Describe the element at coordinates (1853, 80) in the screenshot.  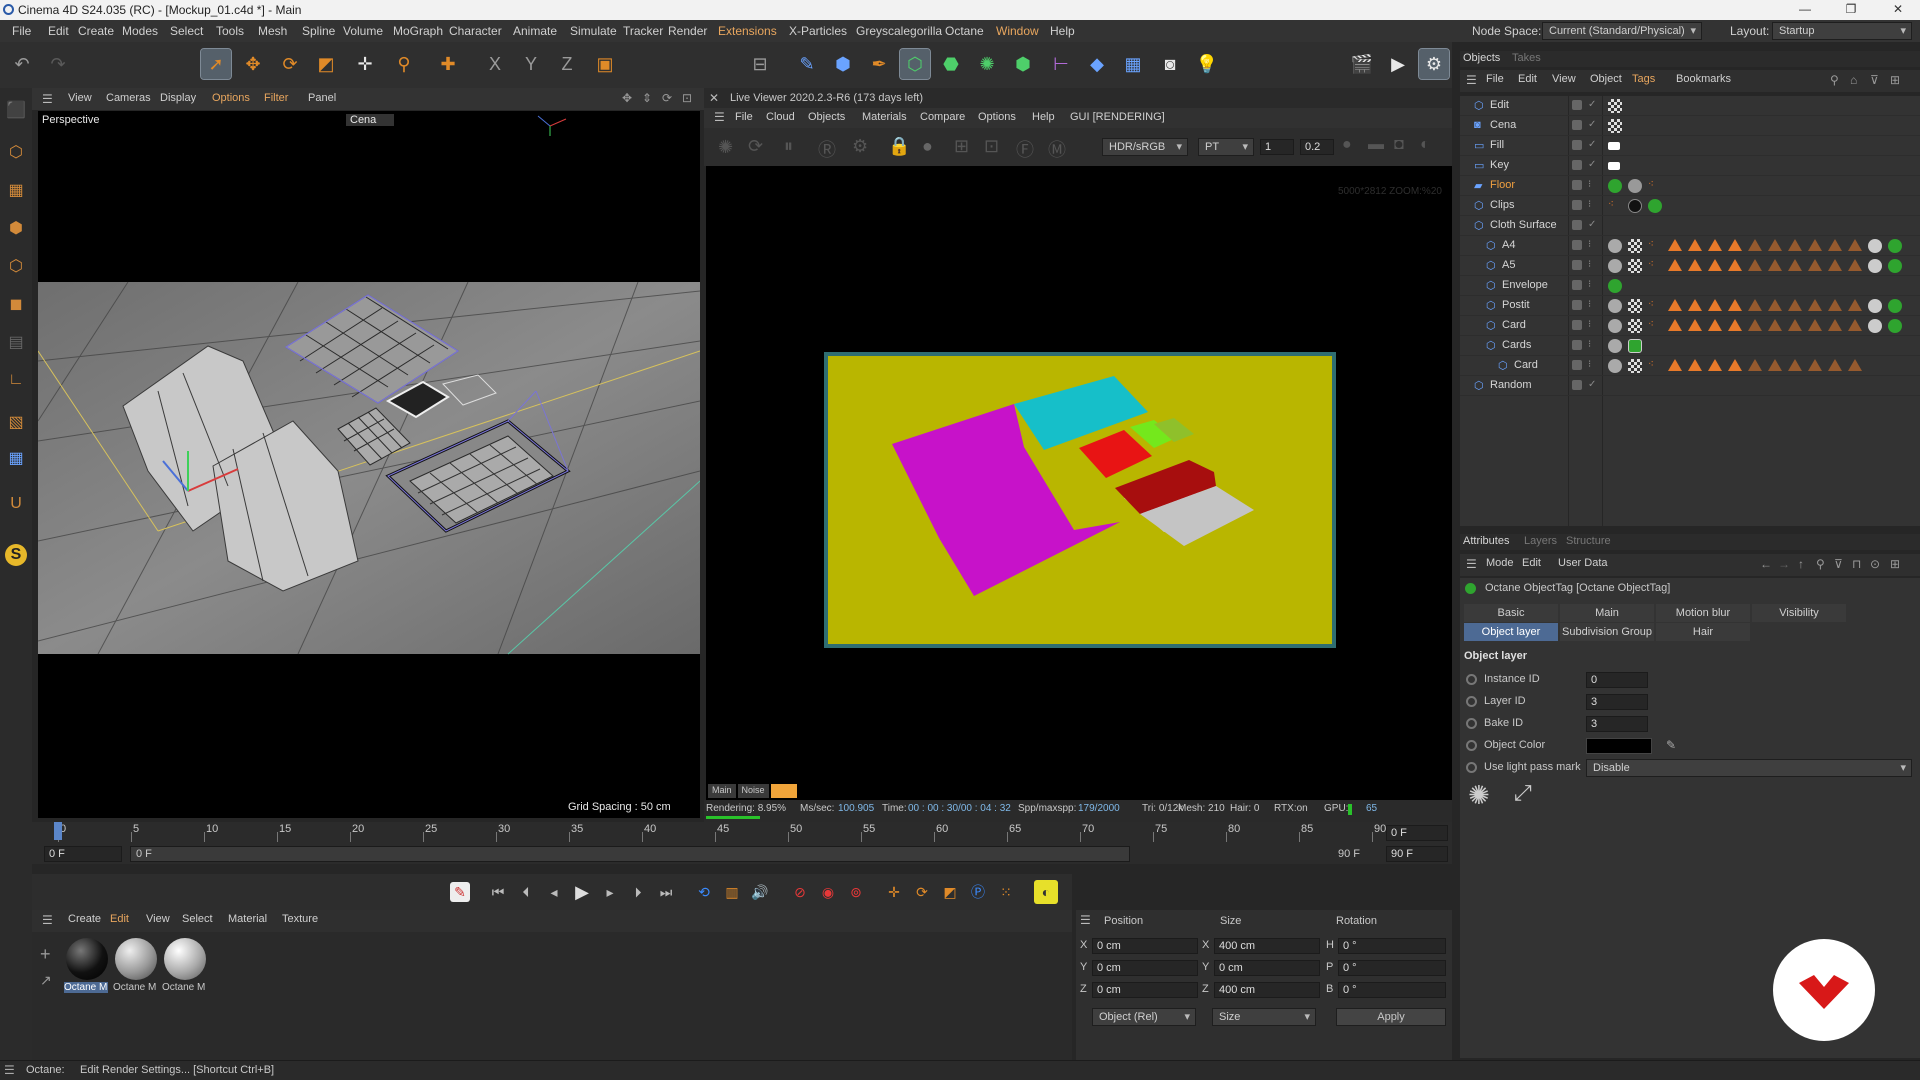
I see `home-icon: ⌂` at that location.